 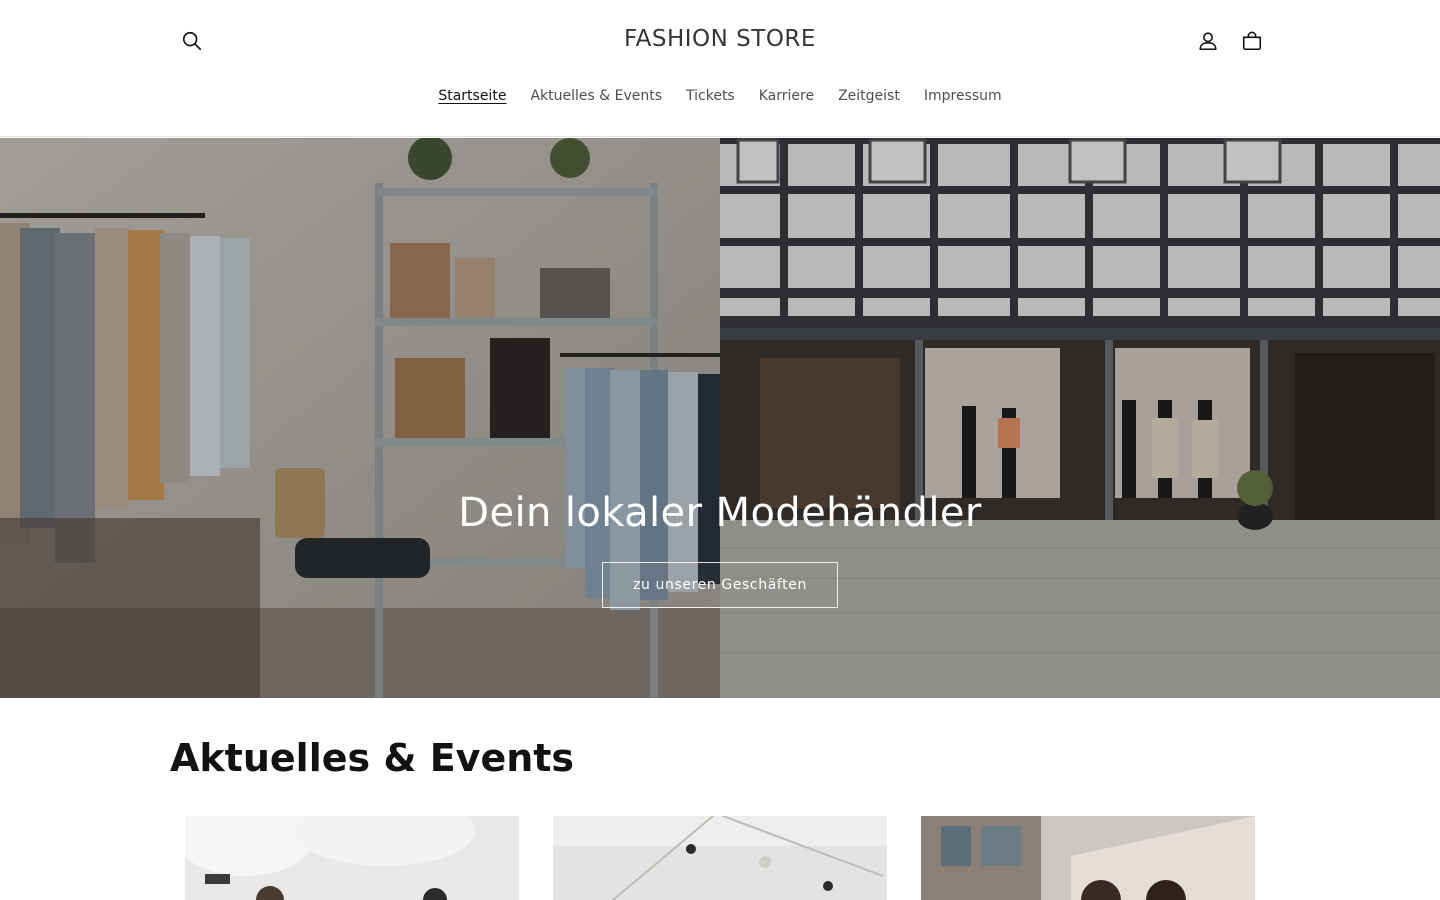 I want to click on account-button, so click(x=1208, y=41).